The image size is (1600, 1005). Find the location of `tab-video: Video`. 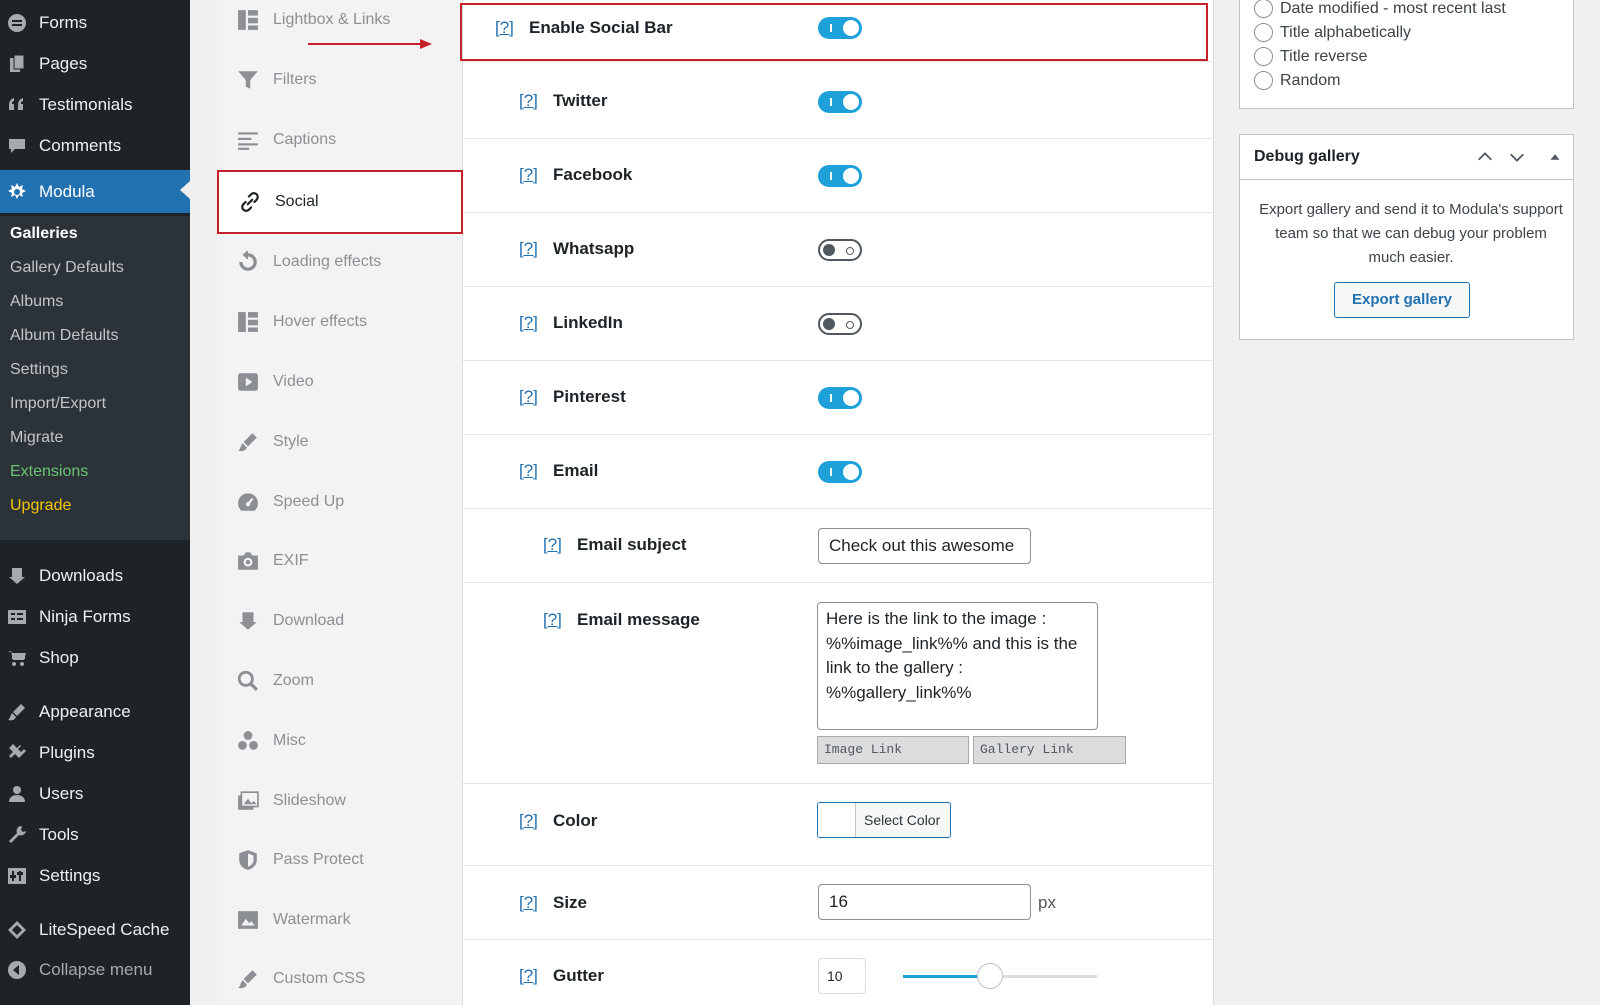

tab-video: Video is located at coordinates (340, 382).